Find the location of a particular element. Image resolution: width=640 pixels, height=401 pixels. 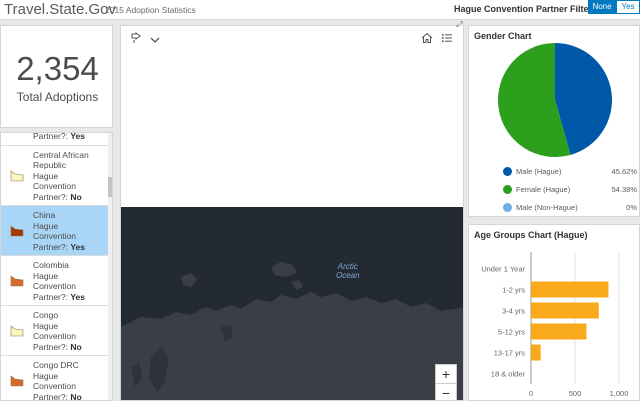

country-list-text: Congo Hague Convention Partner?: No is located at coordinates (71, 331).